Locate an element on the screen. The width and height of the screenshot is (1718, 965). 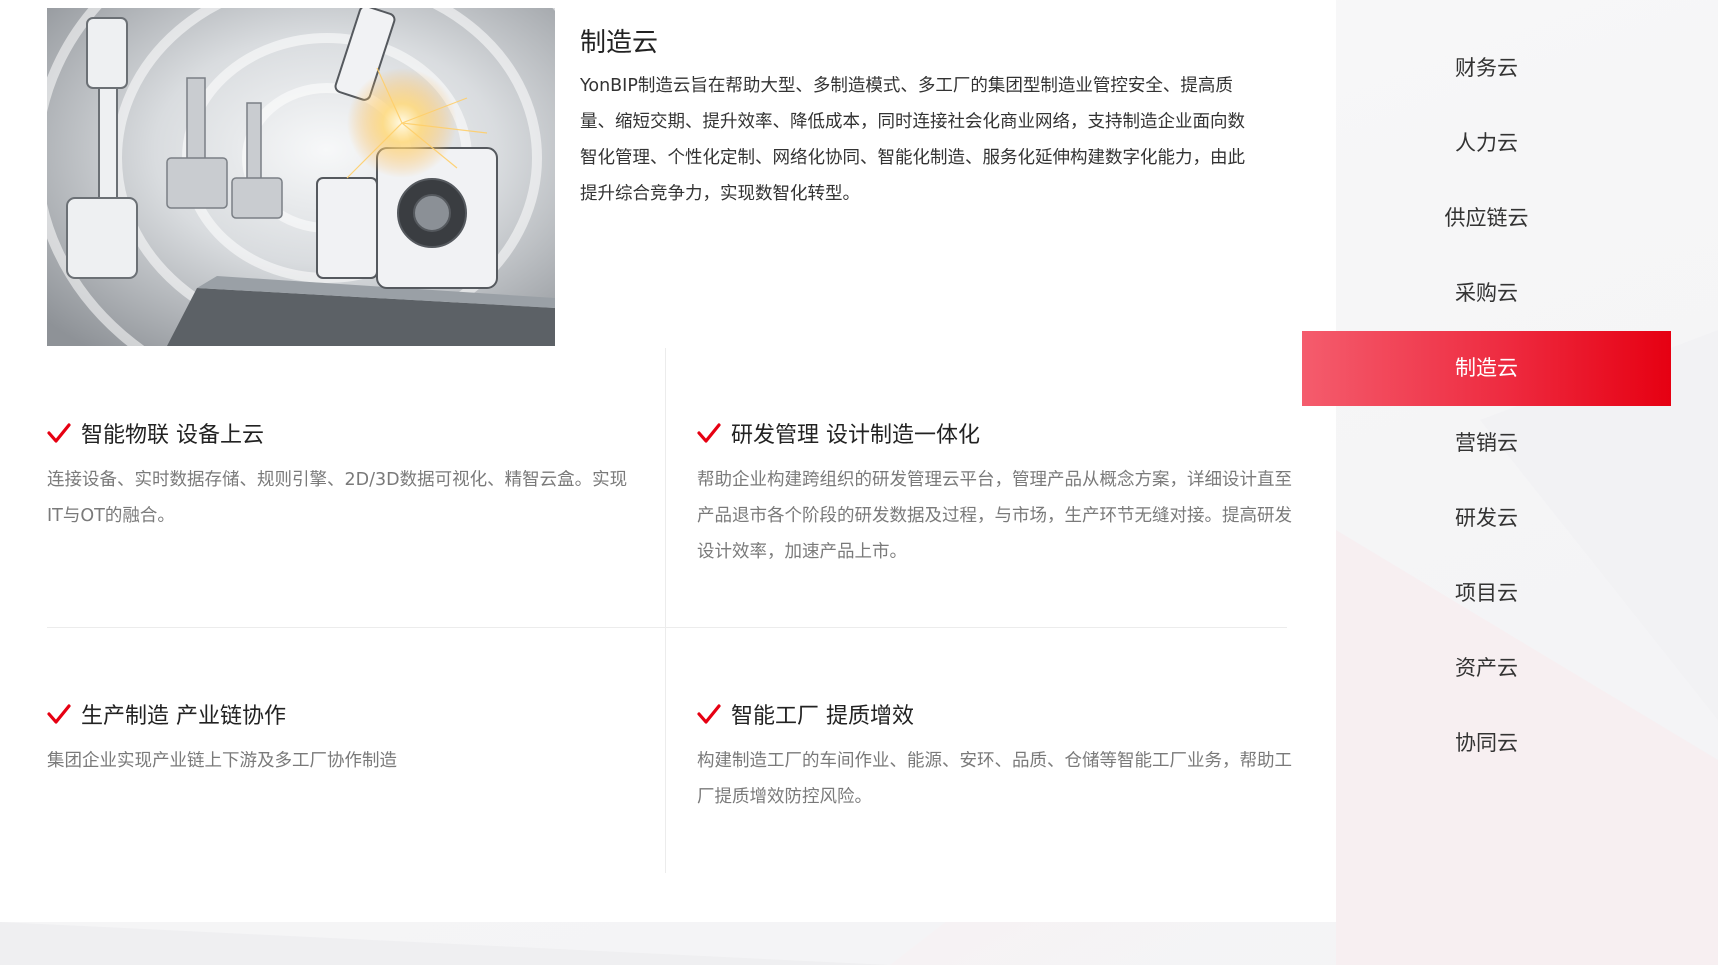
feature-title: 生产制造 产业链协作 is located at coordinates (183, 716).